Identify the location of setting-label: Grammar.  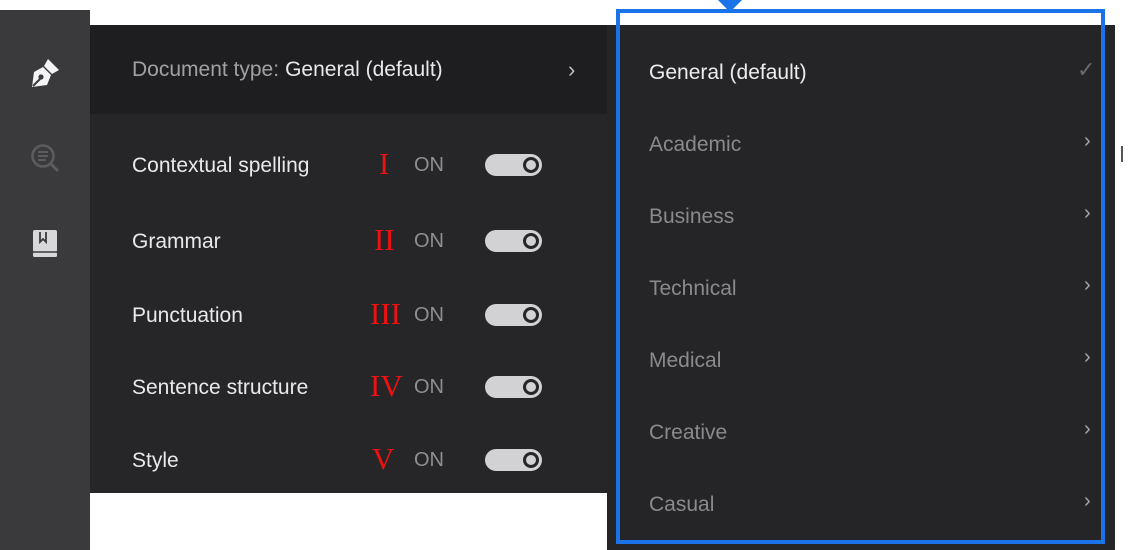
(176, 241).